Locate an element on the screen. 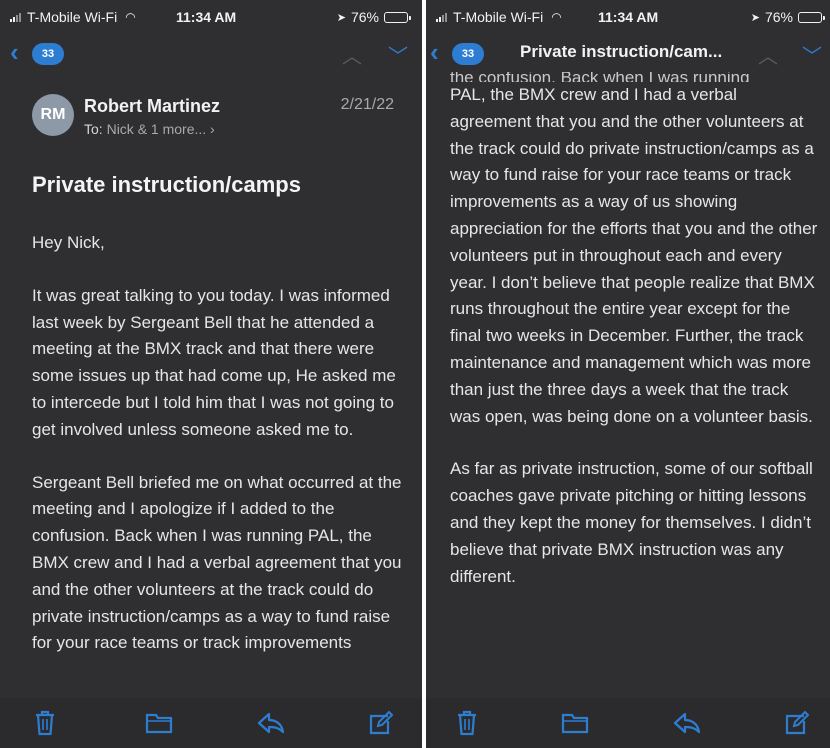  recipients-line: To: Nick & 1 more... › is located at coordinates (149, 129).